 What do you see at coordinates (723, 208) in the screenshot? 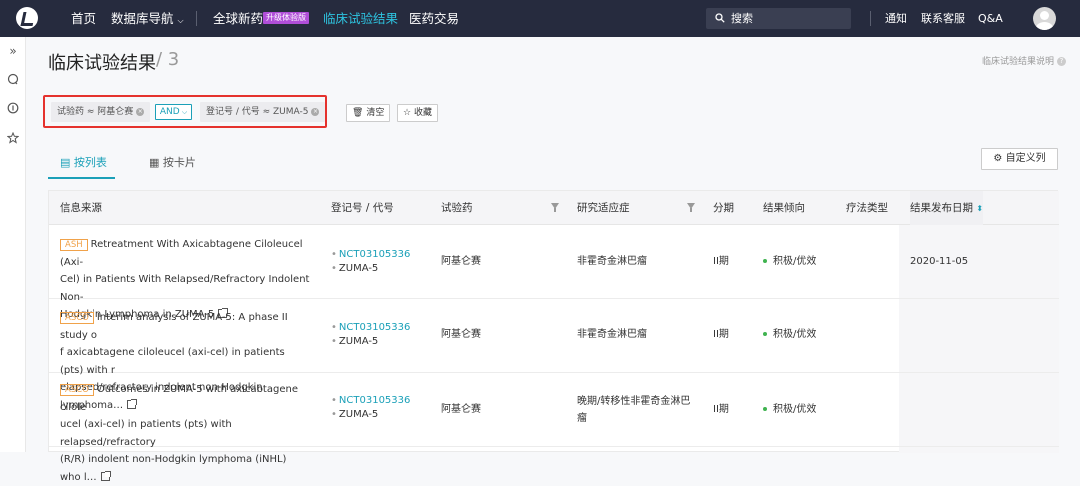
I see `col-phase: 分期` at bounding box center [723, 208].